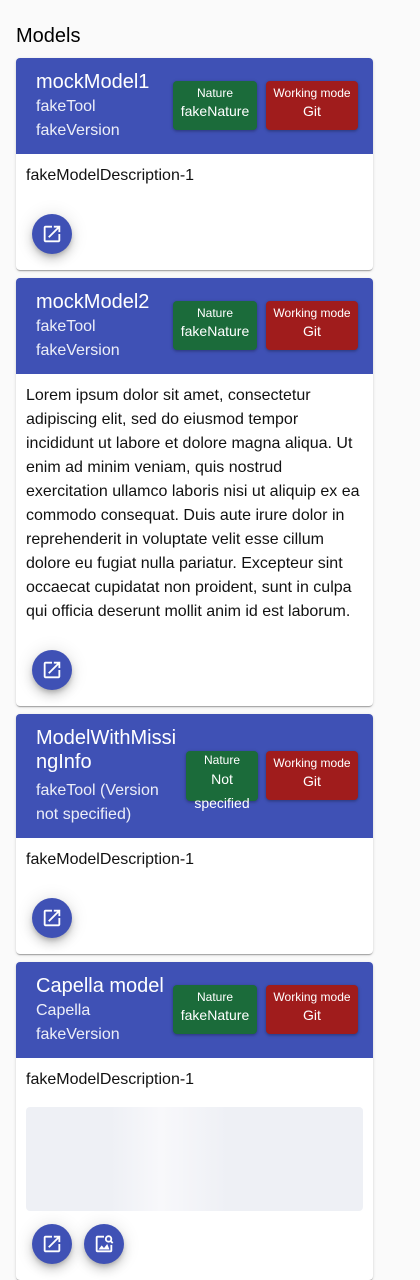 The height and width of the screenshot is (1280, 420). What do you see at coordinates (222, 791) in the screenshot?
I see `nature-value: Not specified` at bounding box center [222, 791].